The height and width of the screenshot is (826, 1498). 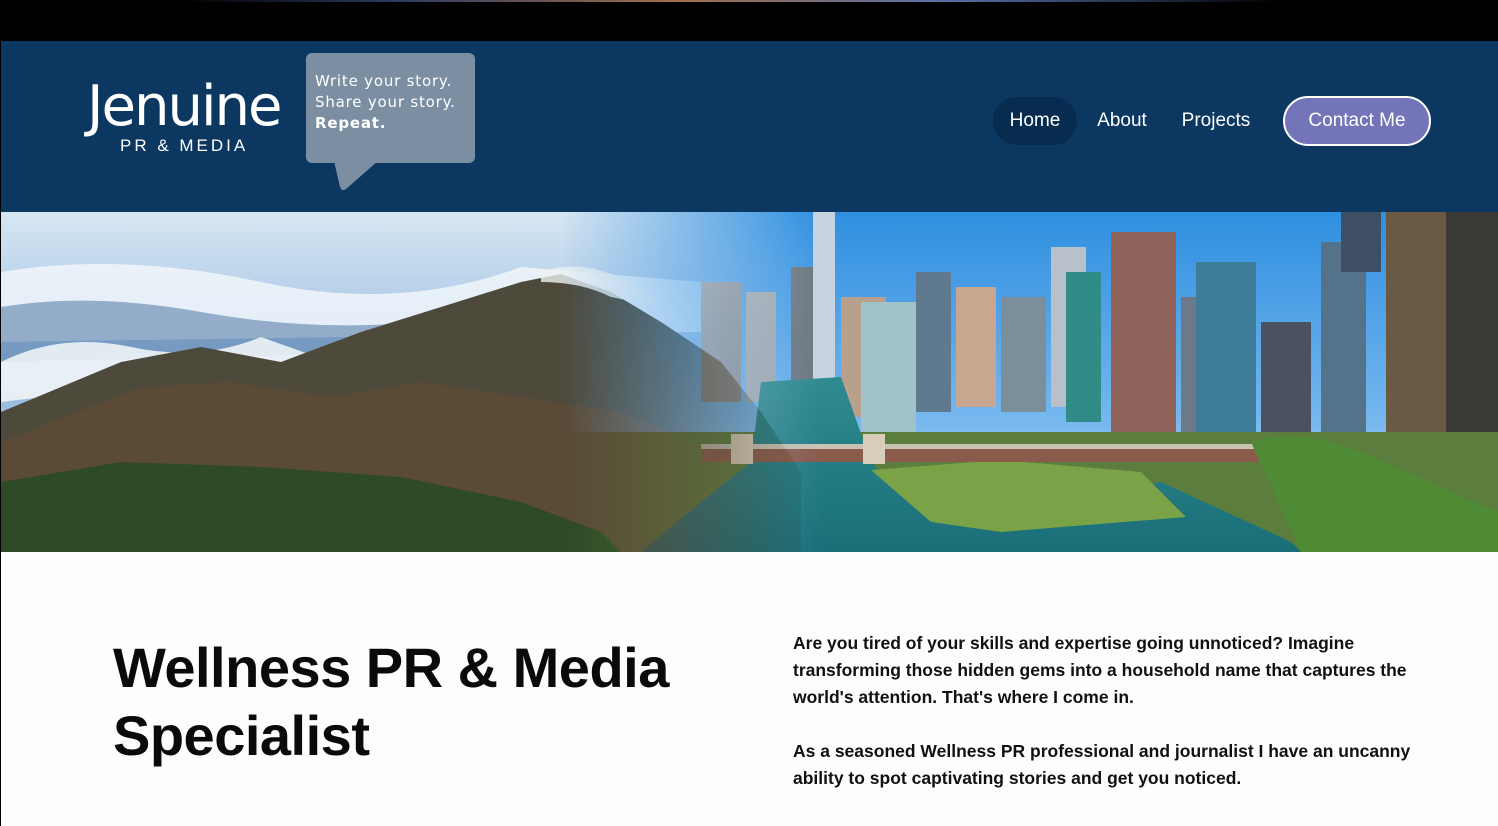 I want to click on brand-subtitle: PR & MEDIA, so click(x=184, y=145).